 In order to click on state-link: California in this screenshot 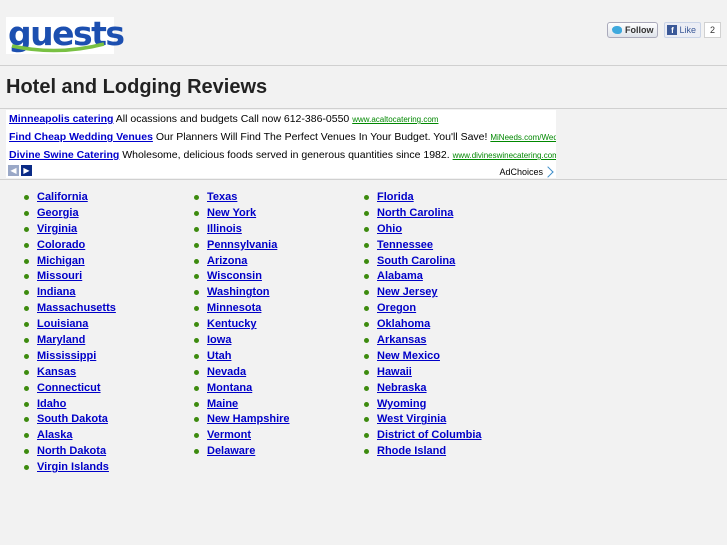, I will do `click(62, 197)`.